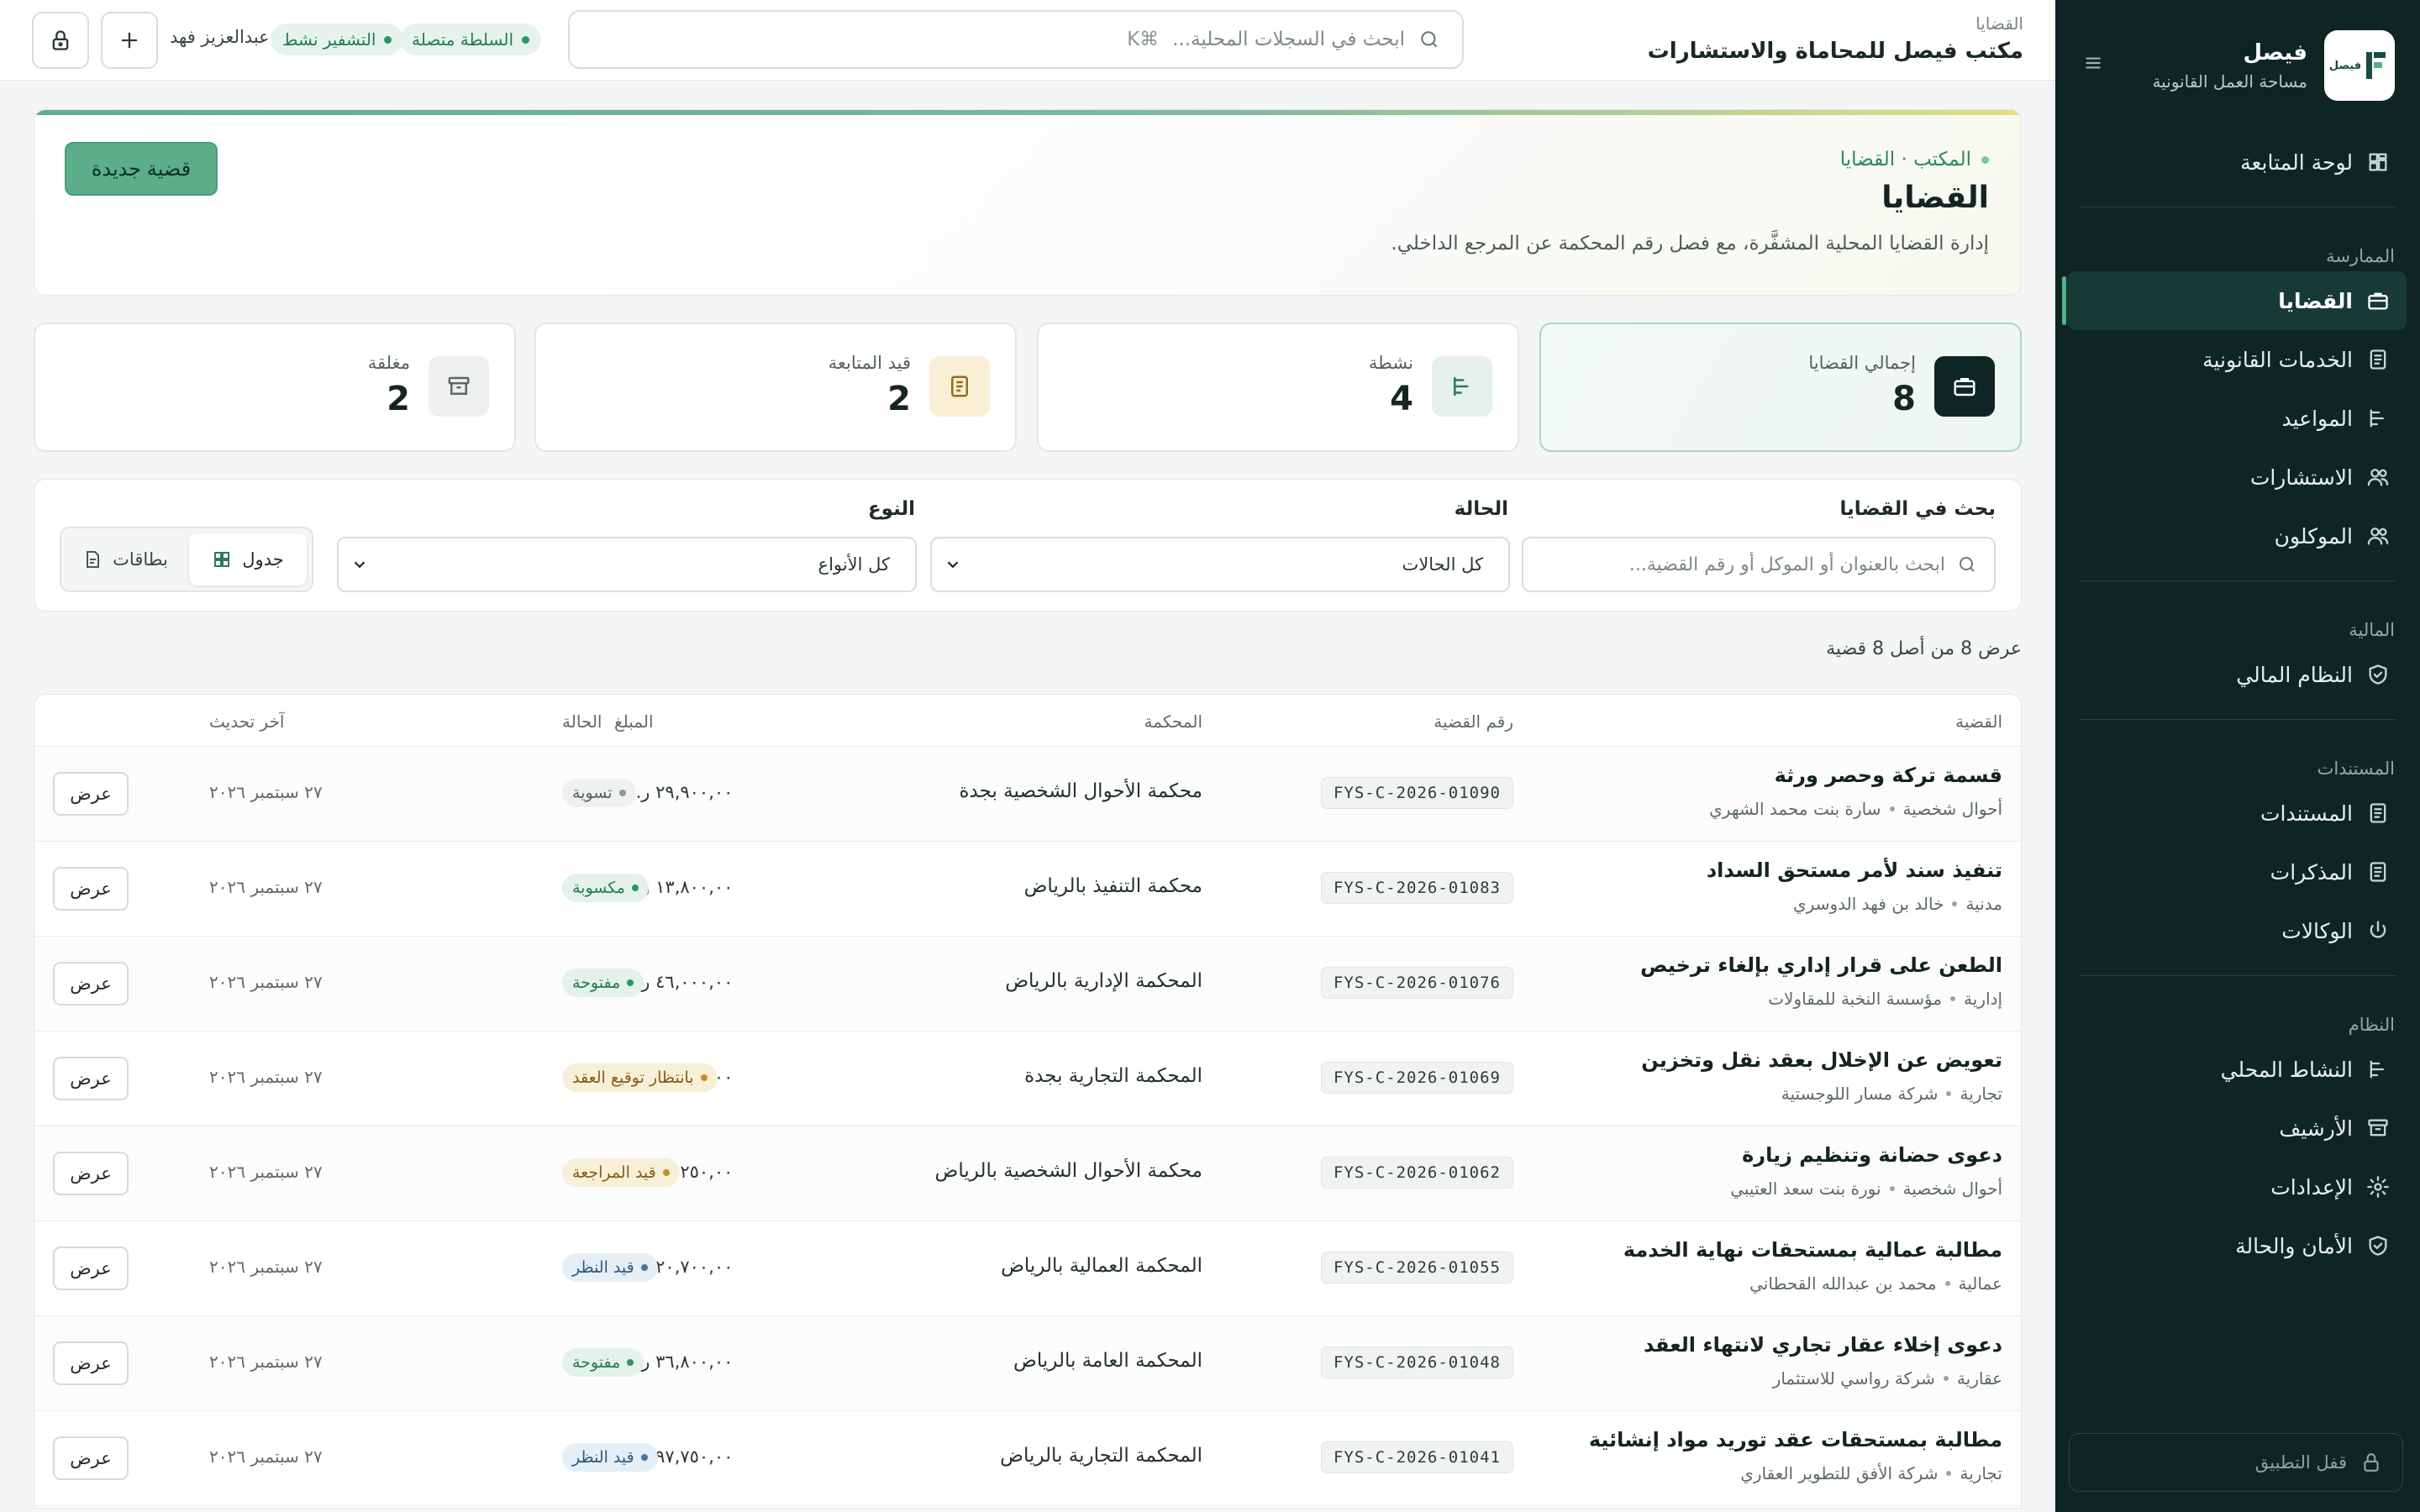 Image resolution: width=2420 pixels, height=1512 pixels. I want to click on add-button, so click(129, 40).